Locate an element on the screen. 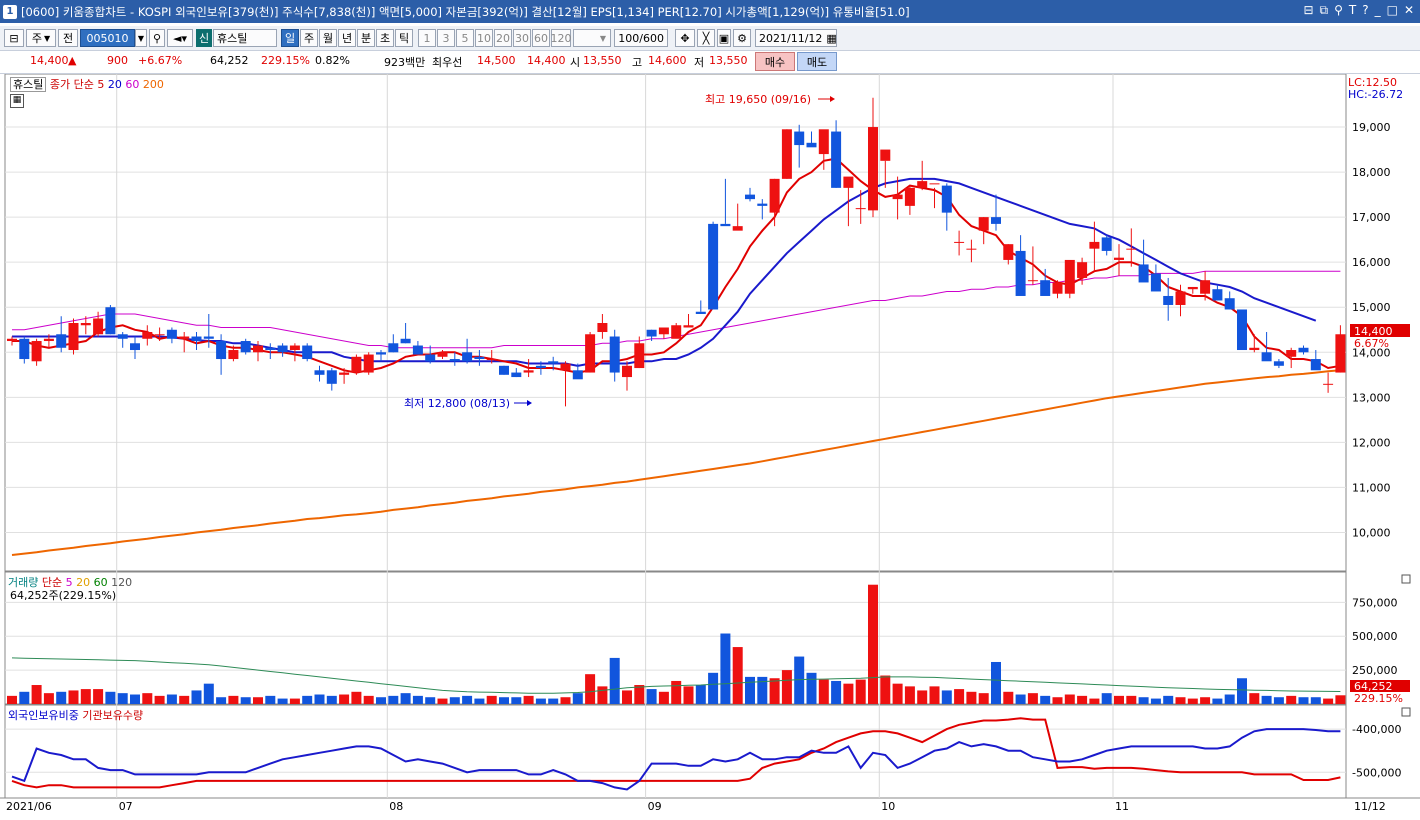 The image size is (1420, 820). open-label: 시 is located at coordinates (575, 62).